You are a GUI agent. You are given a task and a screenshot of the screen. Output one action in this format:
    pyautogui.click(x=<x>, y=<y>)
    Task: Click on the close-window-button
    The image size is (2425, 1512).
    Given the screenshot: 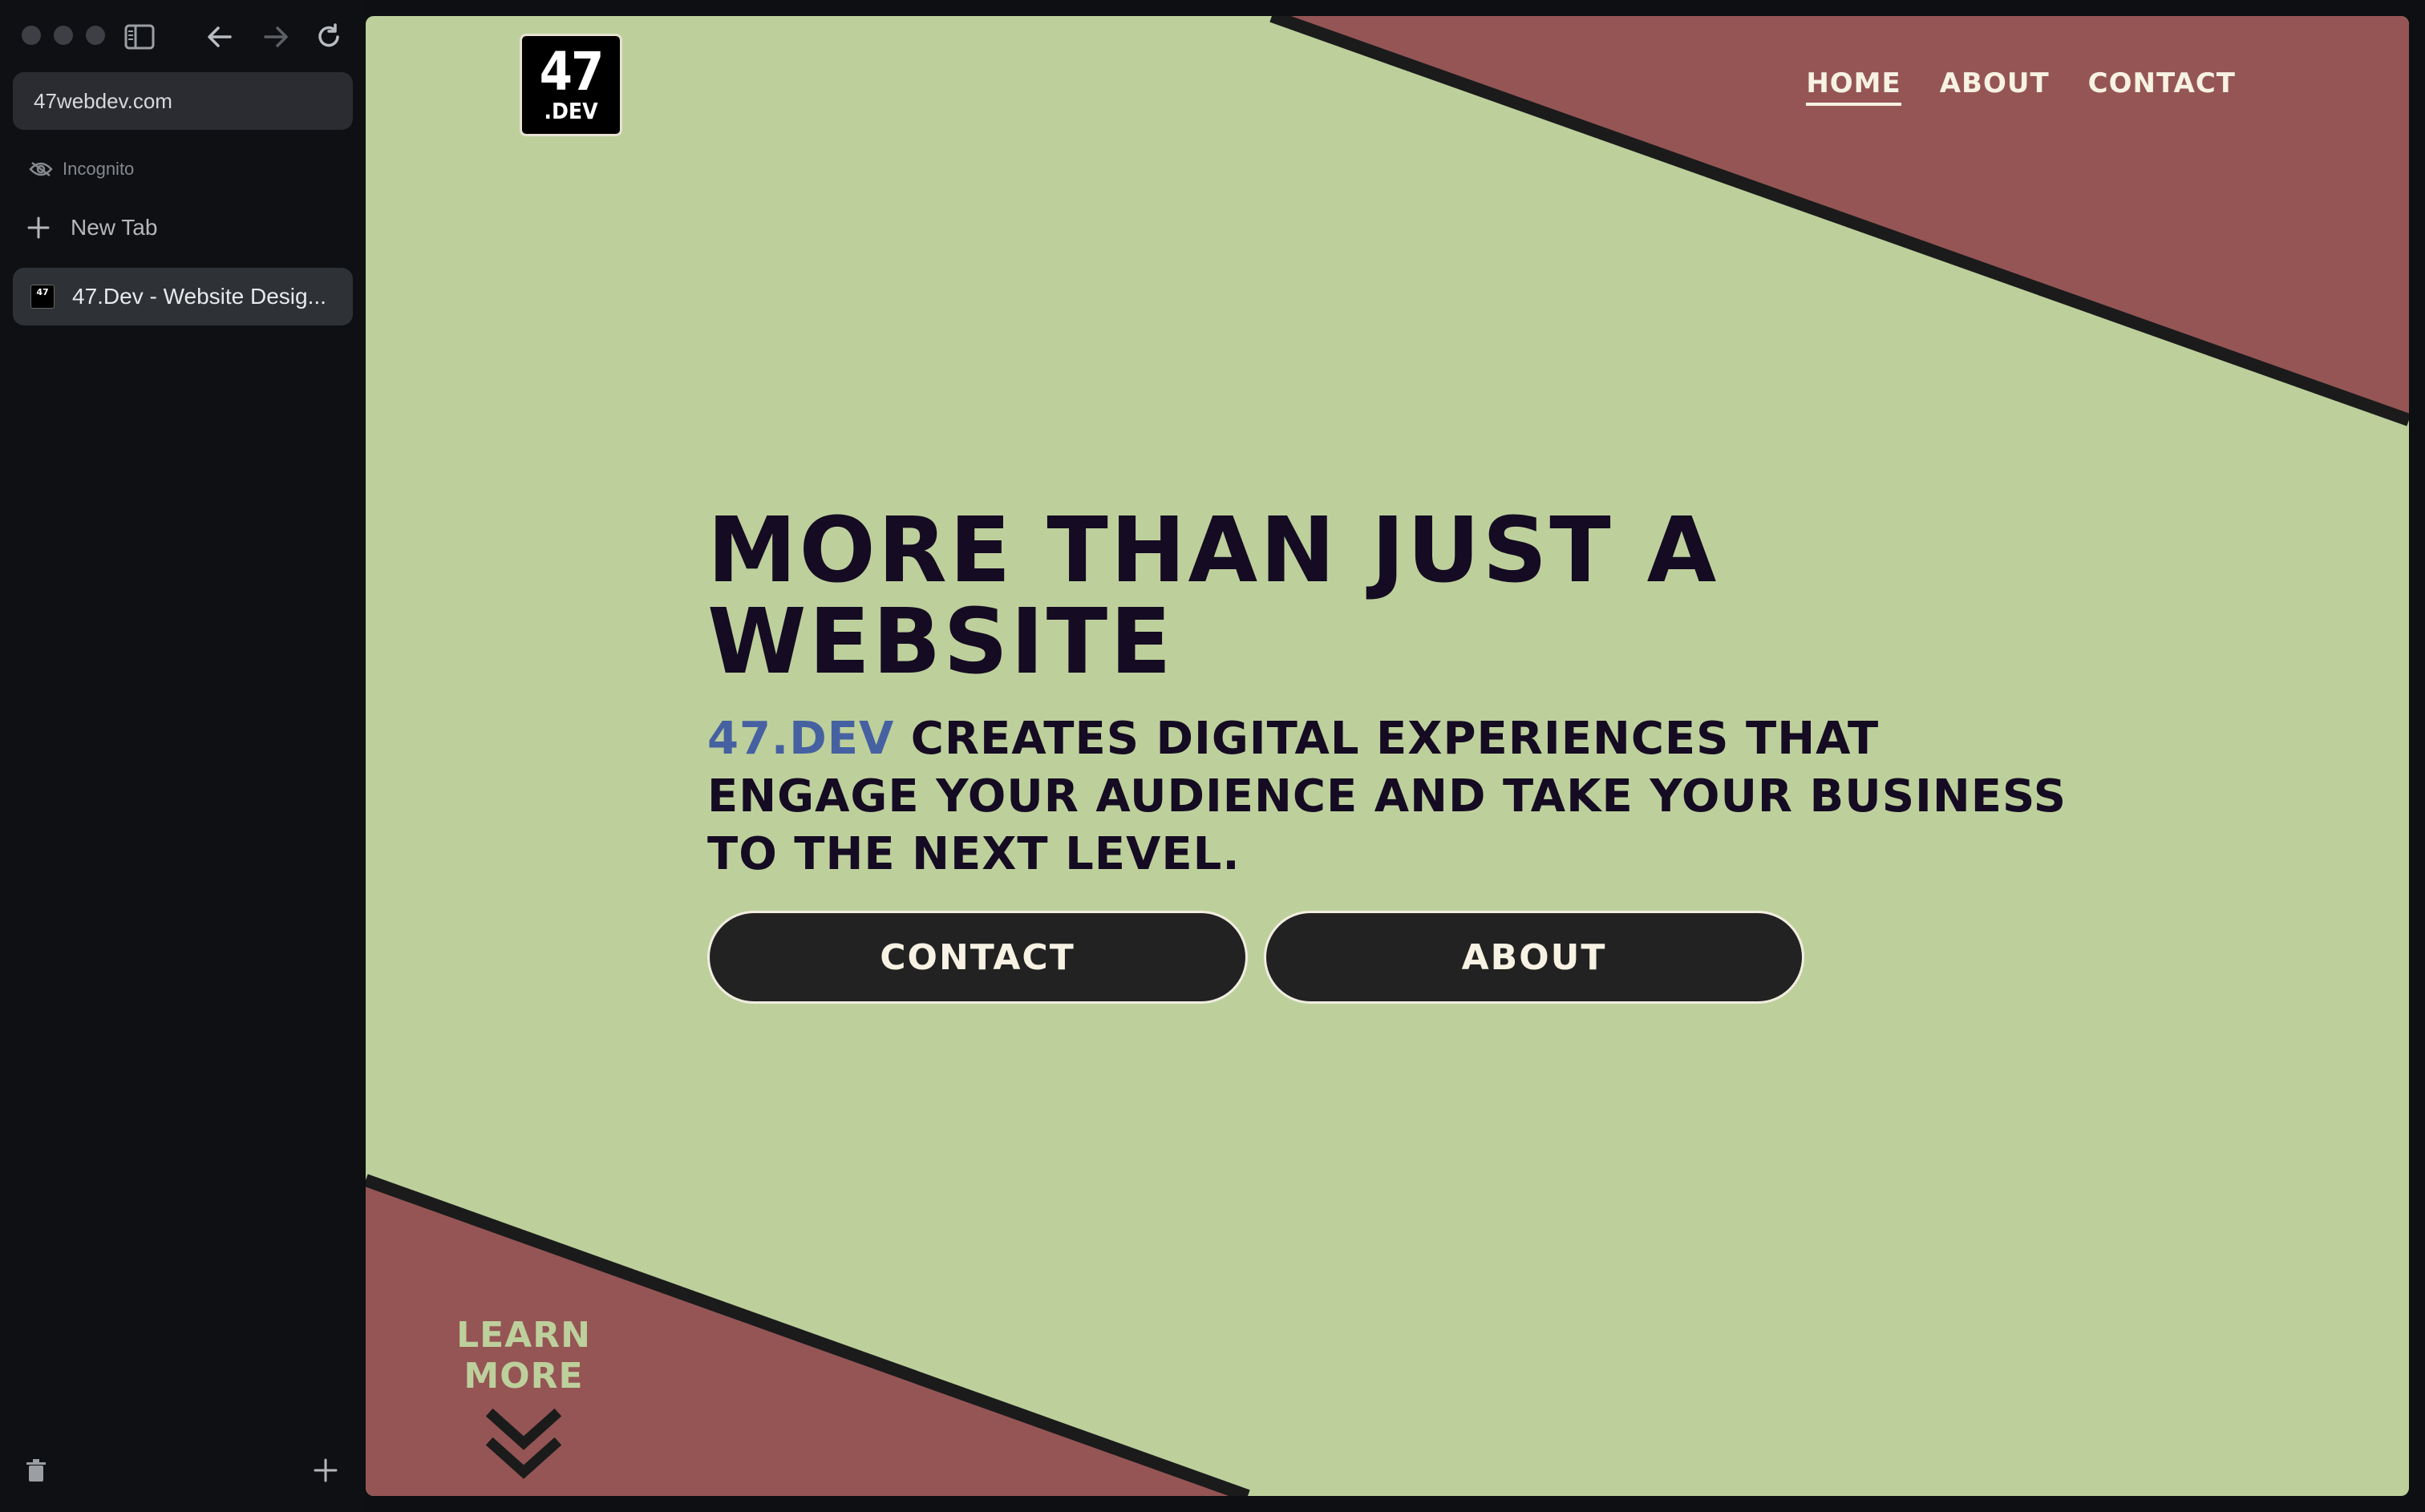 What is the action you would take?
    pyautogui.click(x=31, y=35)
    